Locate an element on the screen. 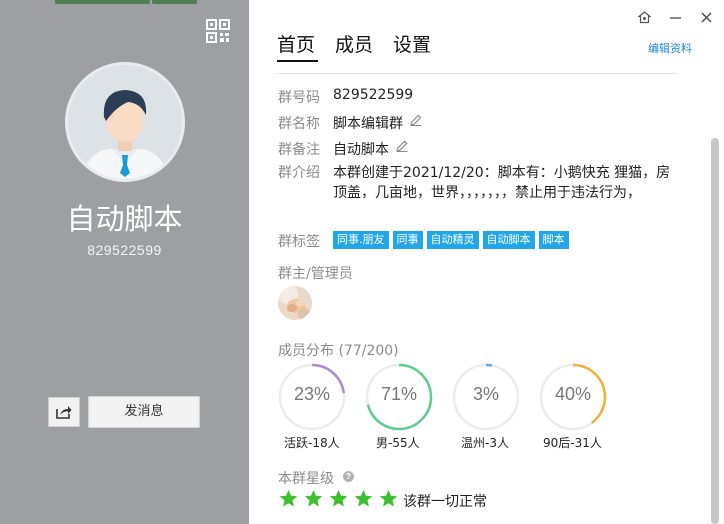 The width and height of the screenshot is (724, 524). tab-home: 首页 is located at coordinates (296, 45).